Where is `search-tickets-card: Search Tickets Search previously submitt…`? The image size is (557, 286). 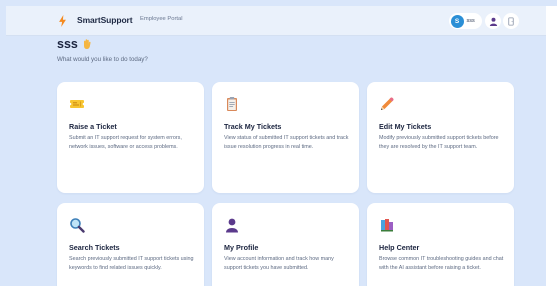
search-tickets-card: Search Tickets Search previously submitt… is located at coordinates (130, 244).